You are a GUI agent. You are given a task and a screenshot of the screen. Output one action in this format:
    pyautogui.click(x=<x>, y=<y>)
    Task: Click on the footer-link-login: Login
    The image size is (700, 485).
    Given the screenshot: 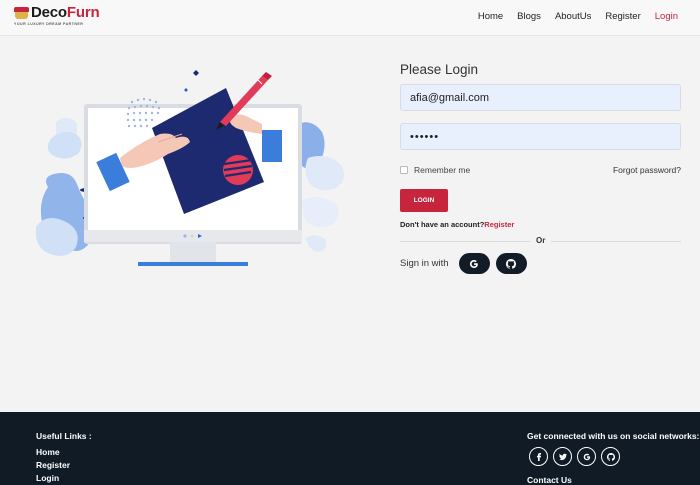 What is the action you would take?
    pyautogui.click(x=64, y=479)
    